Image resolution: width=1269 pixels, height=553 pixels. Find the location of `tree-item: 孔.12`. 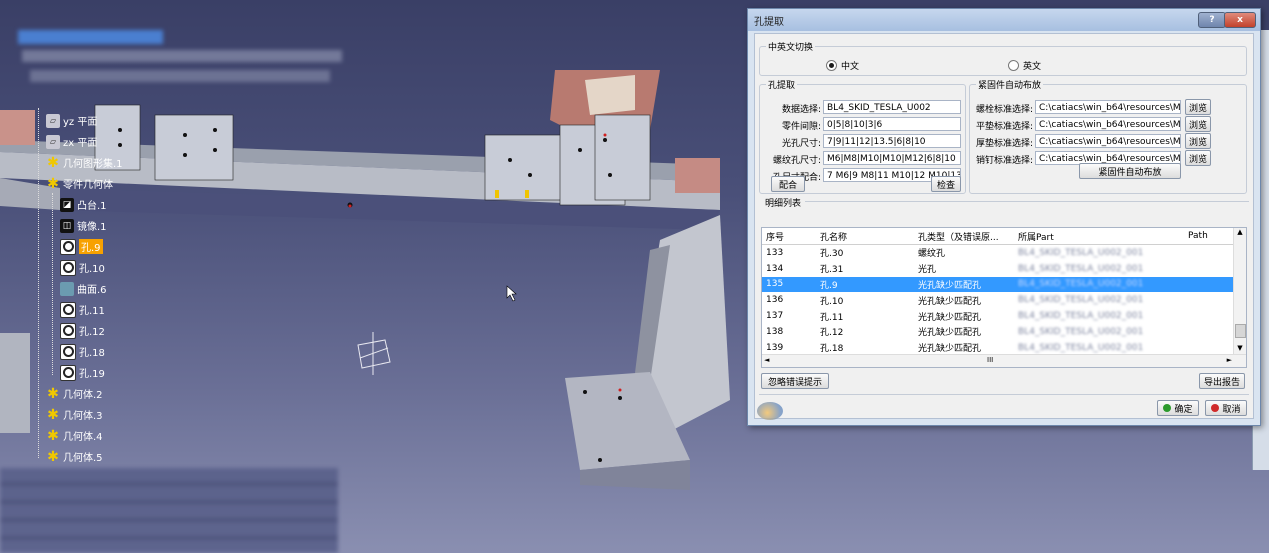

tree-item: 孔.12 is located at coordinates (82, 330).